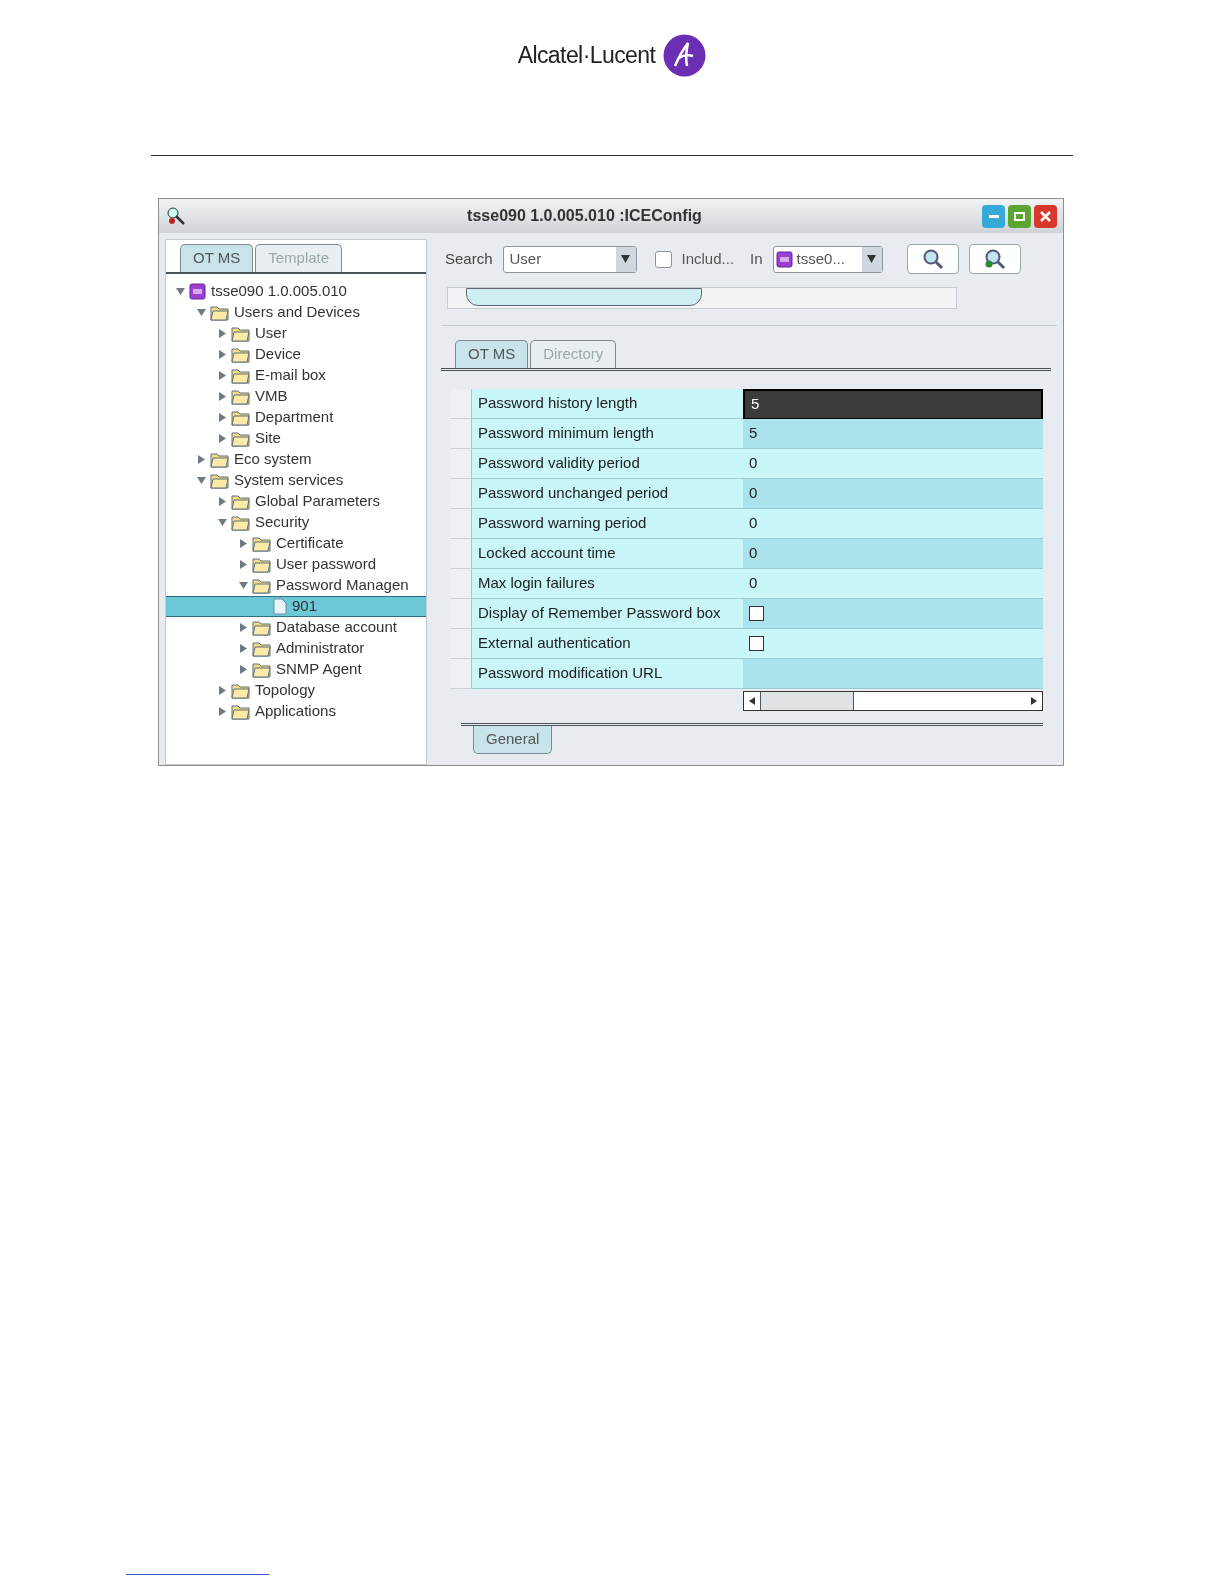  What do you see at coordinates (1019, 216) in the screenshot?
I see `maximize-button` at bounding box center [1019, 216].